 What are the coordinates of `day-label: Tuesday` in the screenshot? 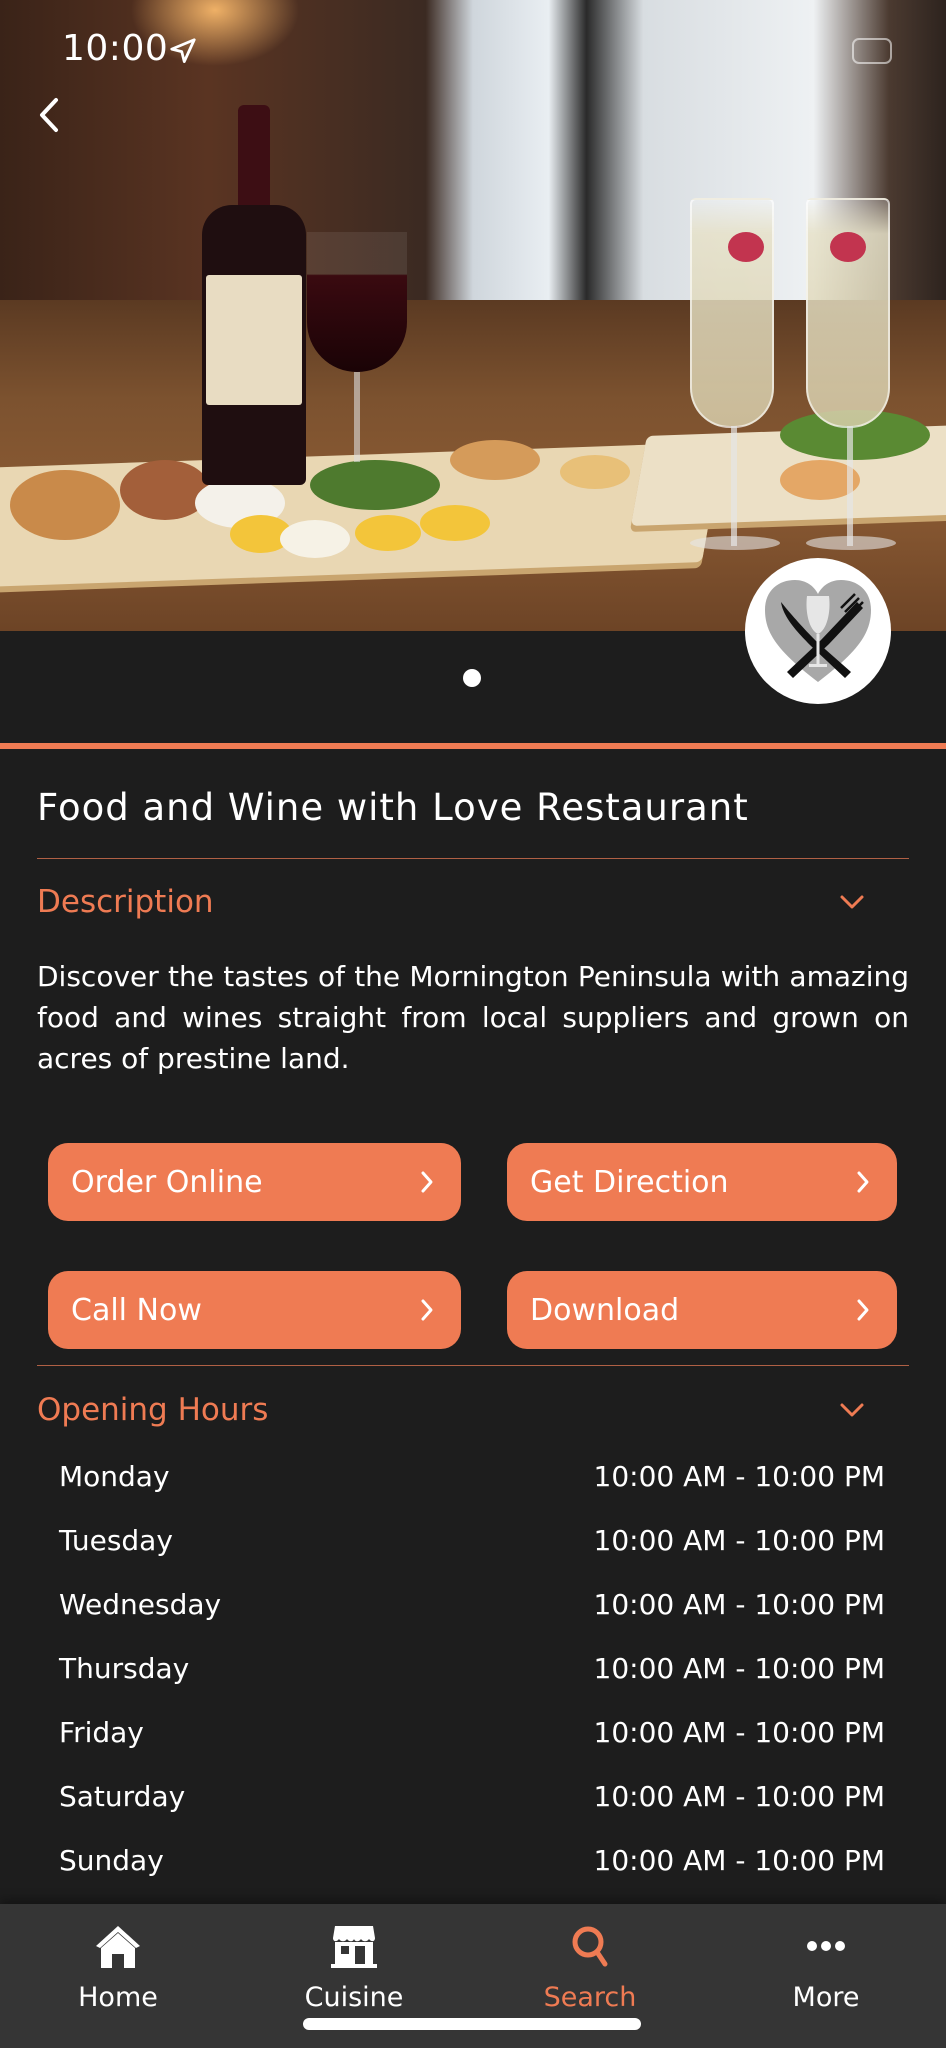 It's located at (116, 1540).